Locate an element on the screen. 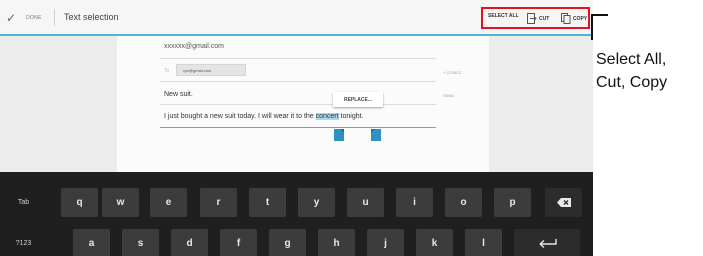  send-button: SEND is located at coordinates (448, 95).